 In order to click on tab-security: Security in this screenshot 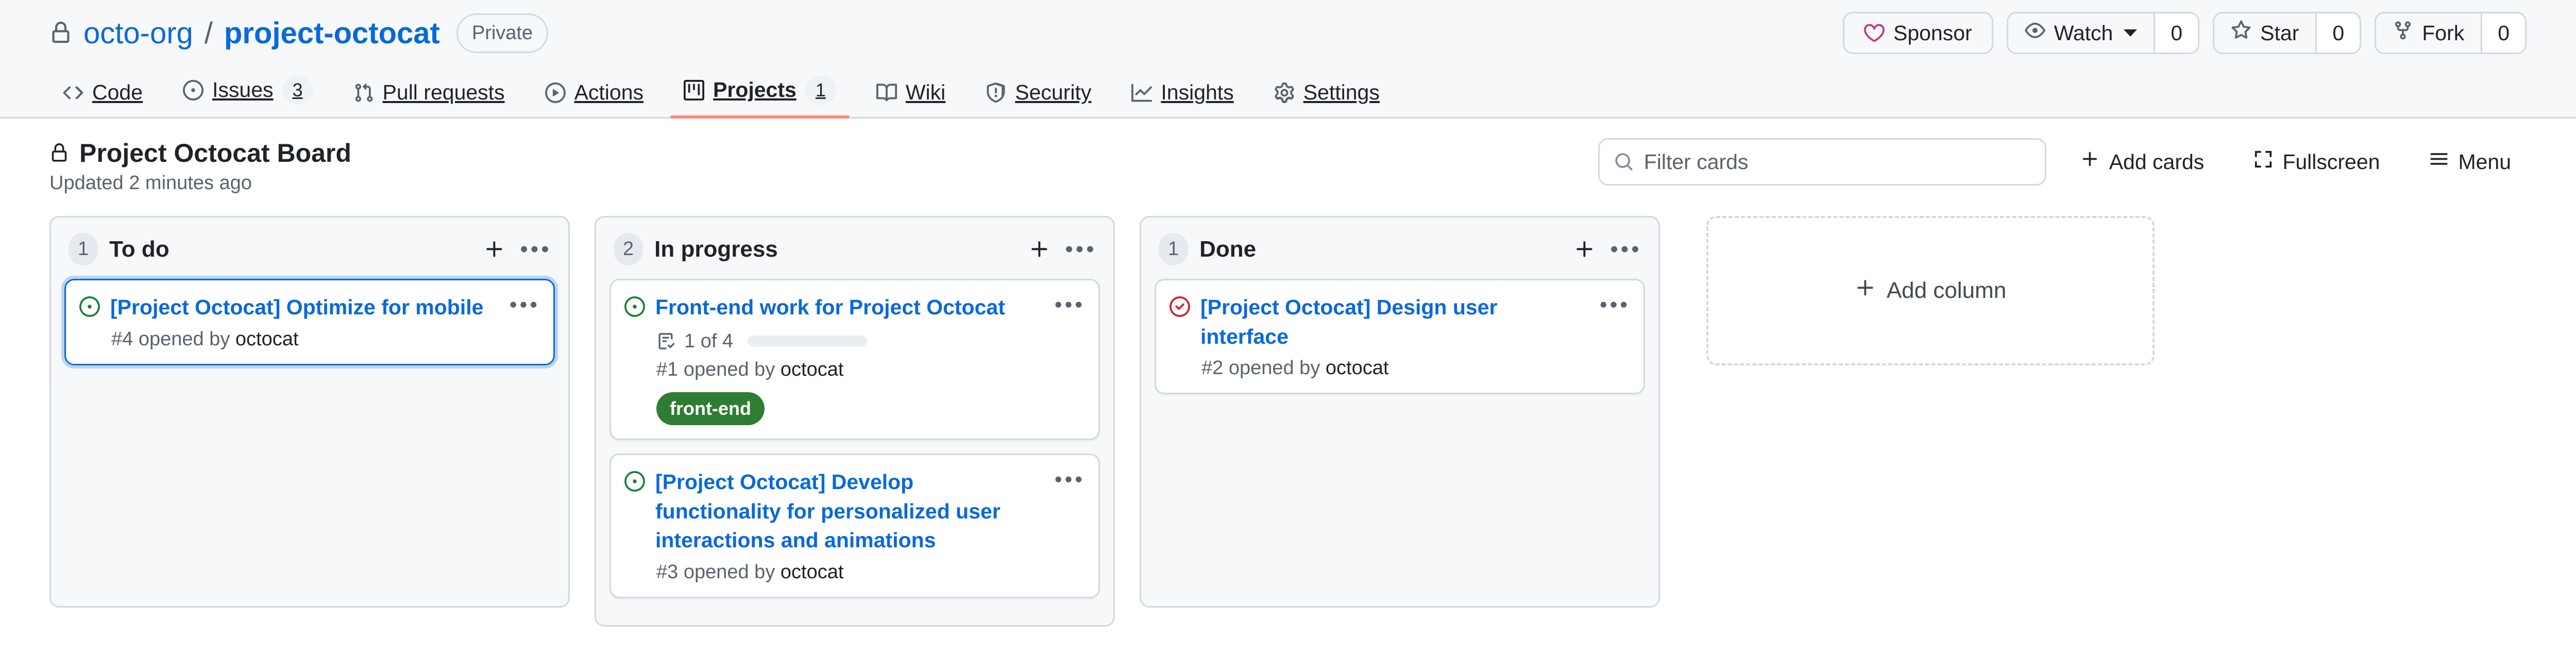, I will do `click(1038, 98)`.